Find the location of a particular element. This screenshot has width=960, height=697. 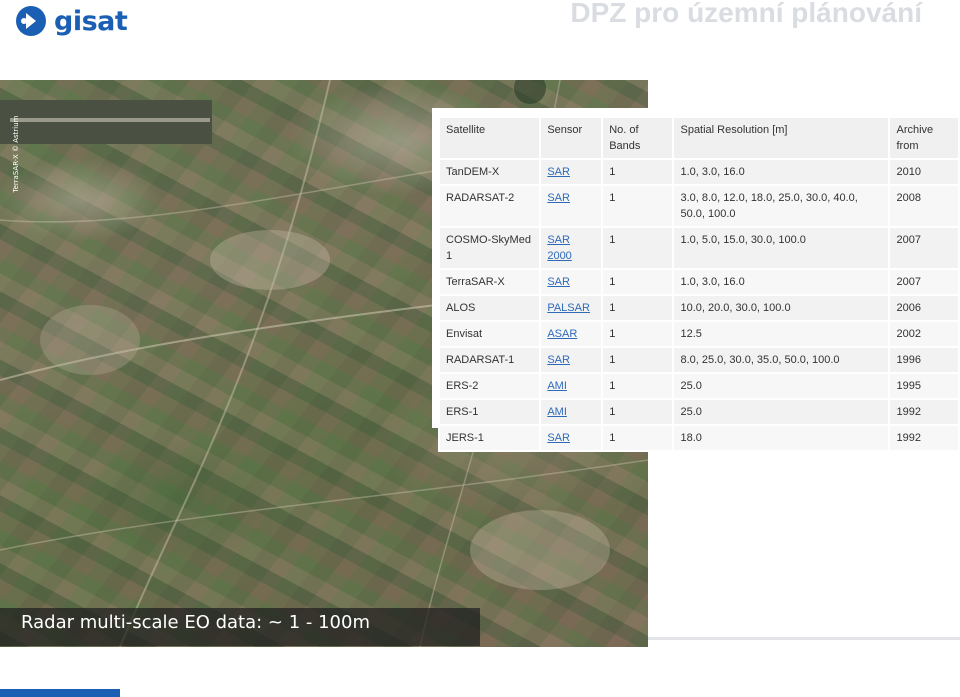

table-row: ERS-1 AMI 1 25.0 1992 is located at coordinates (698, 412).